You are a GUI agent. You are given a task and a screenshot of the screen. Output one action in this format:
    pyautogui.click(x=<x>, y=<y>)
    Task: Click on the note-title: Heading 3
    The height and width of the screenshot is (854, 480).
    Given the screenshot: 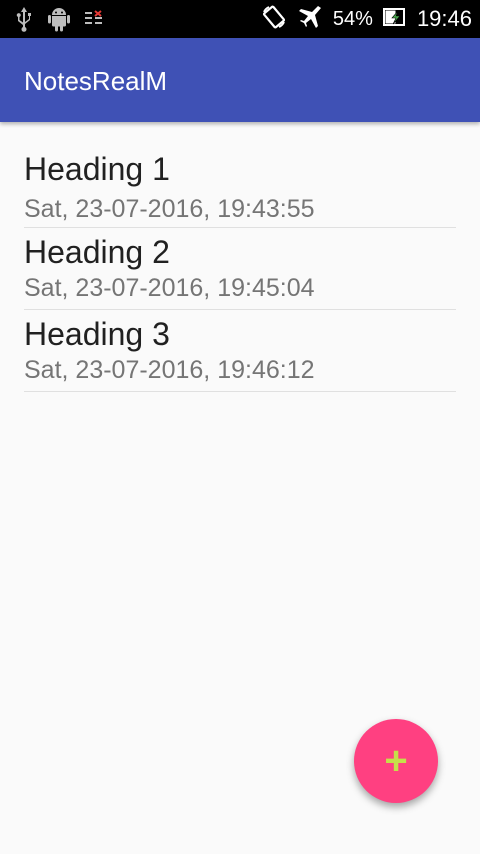 What is the action you would take?
    pyautogui.click(x=97, y=334)
    